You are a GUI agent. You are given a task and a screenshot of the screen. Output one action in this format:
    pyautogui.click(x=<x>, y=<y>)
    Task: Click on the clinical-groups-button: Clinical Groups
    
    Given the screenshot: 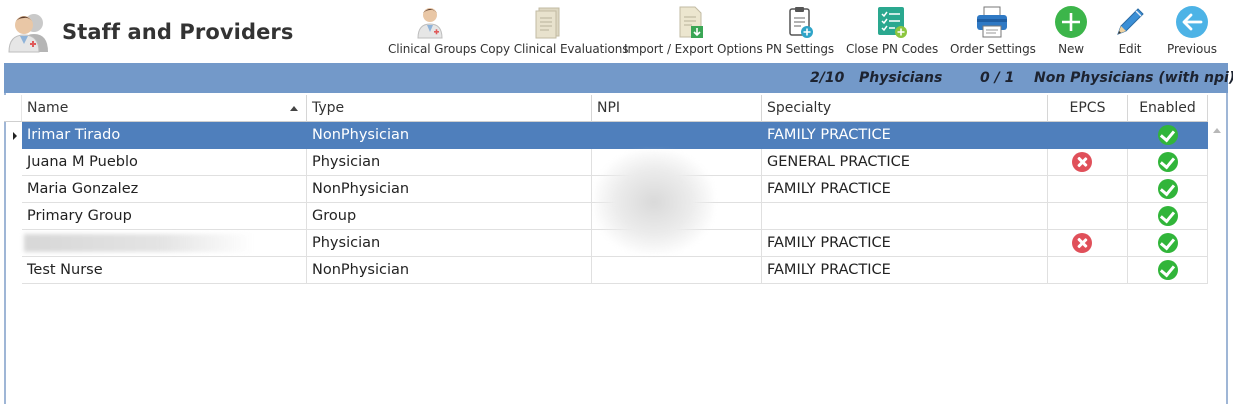 What is the action you would take?
    pyautogui.click(x=432, y=32)
    